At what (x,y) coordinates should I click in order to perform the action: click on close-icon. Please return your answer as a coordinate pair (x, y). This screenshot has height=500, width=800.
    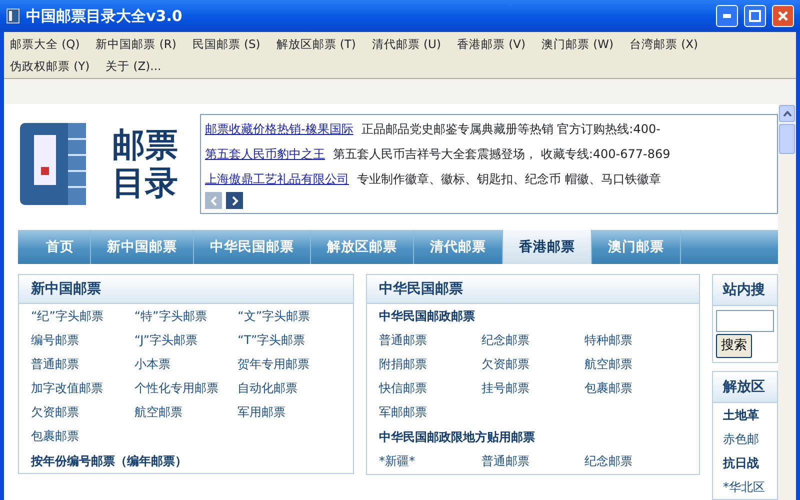
    Looking at the image, I should click on (783, 16).